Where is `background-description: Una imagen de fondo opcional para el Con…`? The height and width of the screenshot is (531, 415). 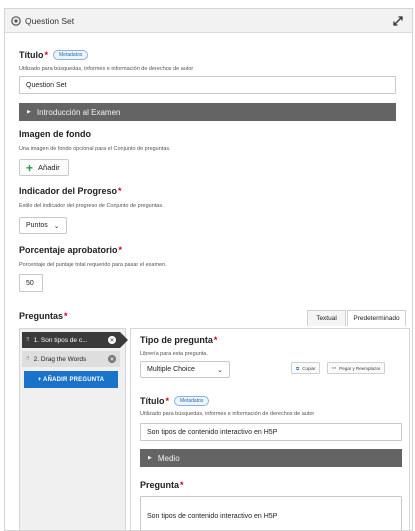 background-description: Una imagen de fondo opcional para el Con… is located at coordinates (95, 149).